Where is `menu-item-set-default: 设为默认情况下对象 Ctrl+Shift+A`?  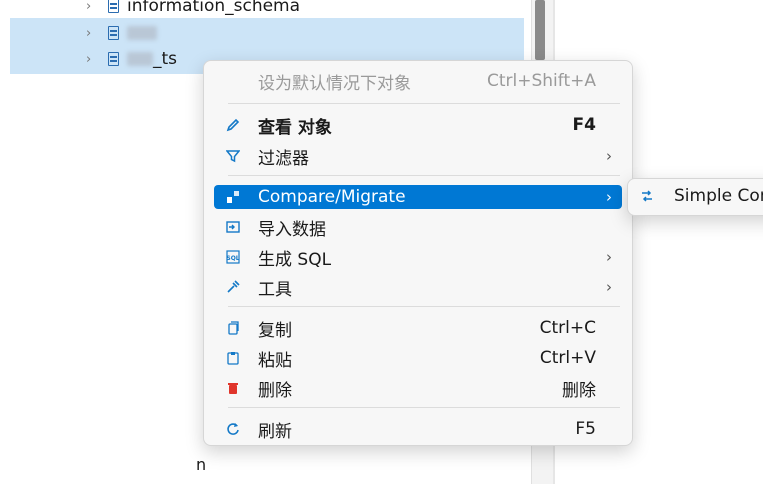
menu-item-set-default: 设为默认情况下对象 Ctrl+Shift+A is located at coordinates (418, 81).